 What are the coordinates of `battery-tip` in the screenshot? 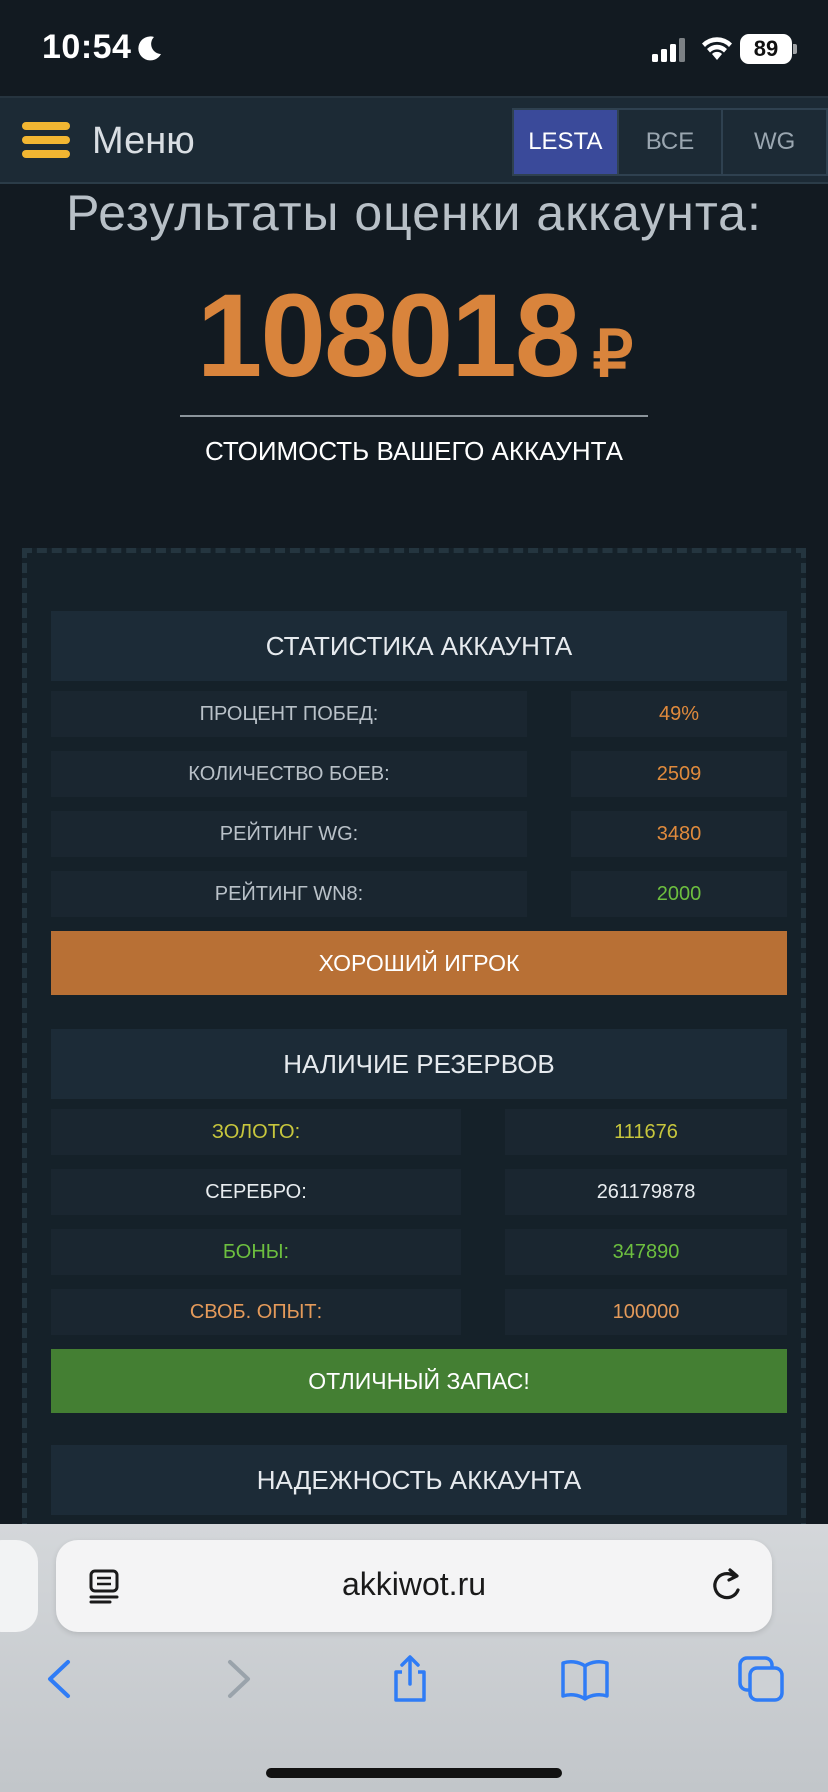 It's located at (795, 49).